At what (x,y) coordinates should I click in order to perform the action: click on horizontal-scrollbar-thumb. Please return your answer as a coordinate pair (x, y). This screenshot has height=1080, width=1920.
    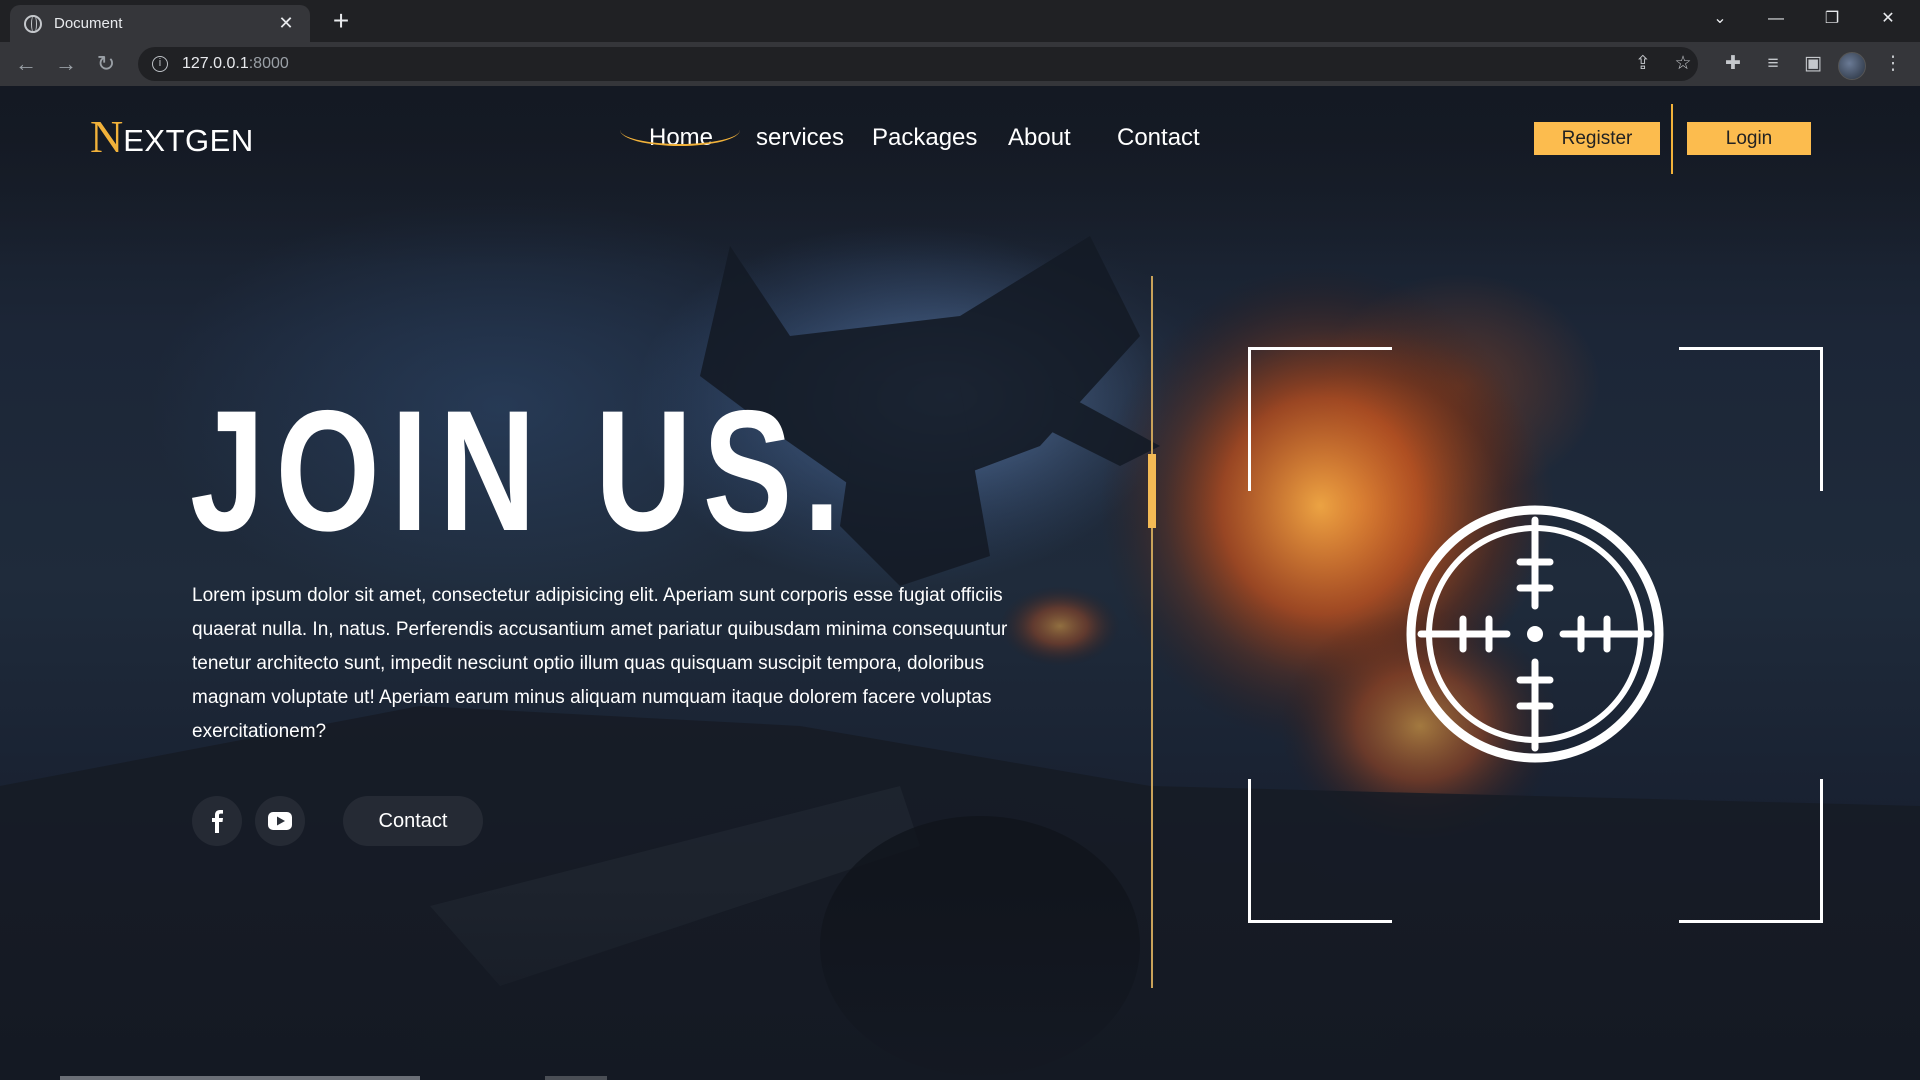
    Looking at the image, I should click on (240, 1078).